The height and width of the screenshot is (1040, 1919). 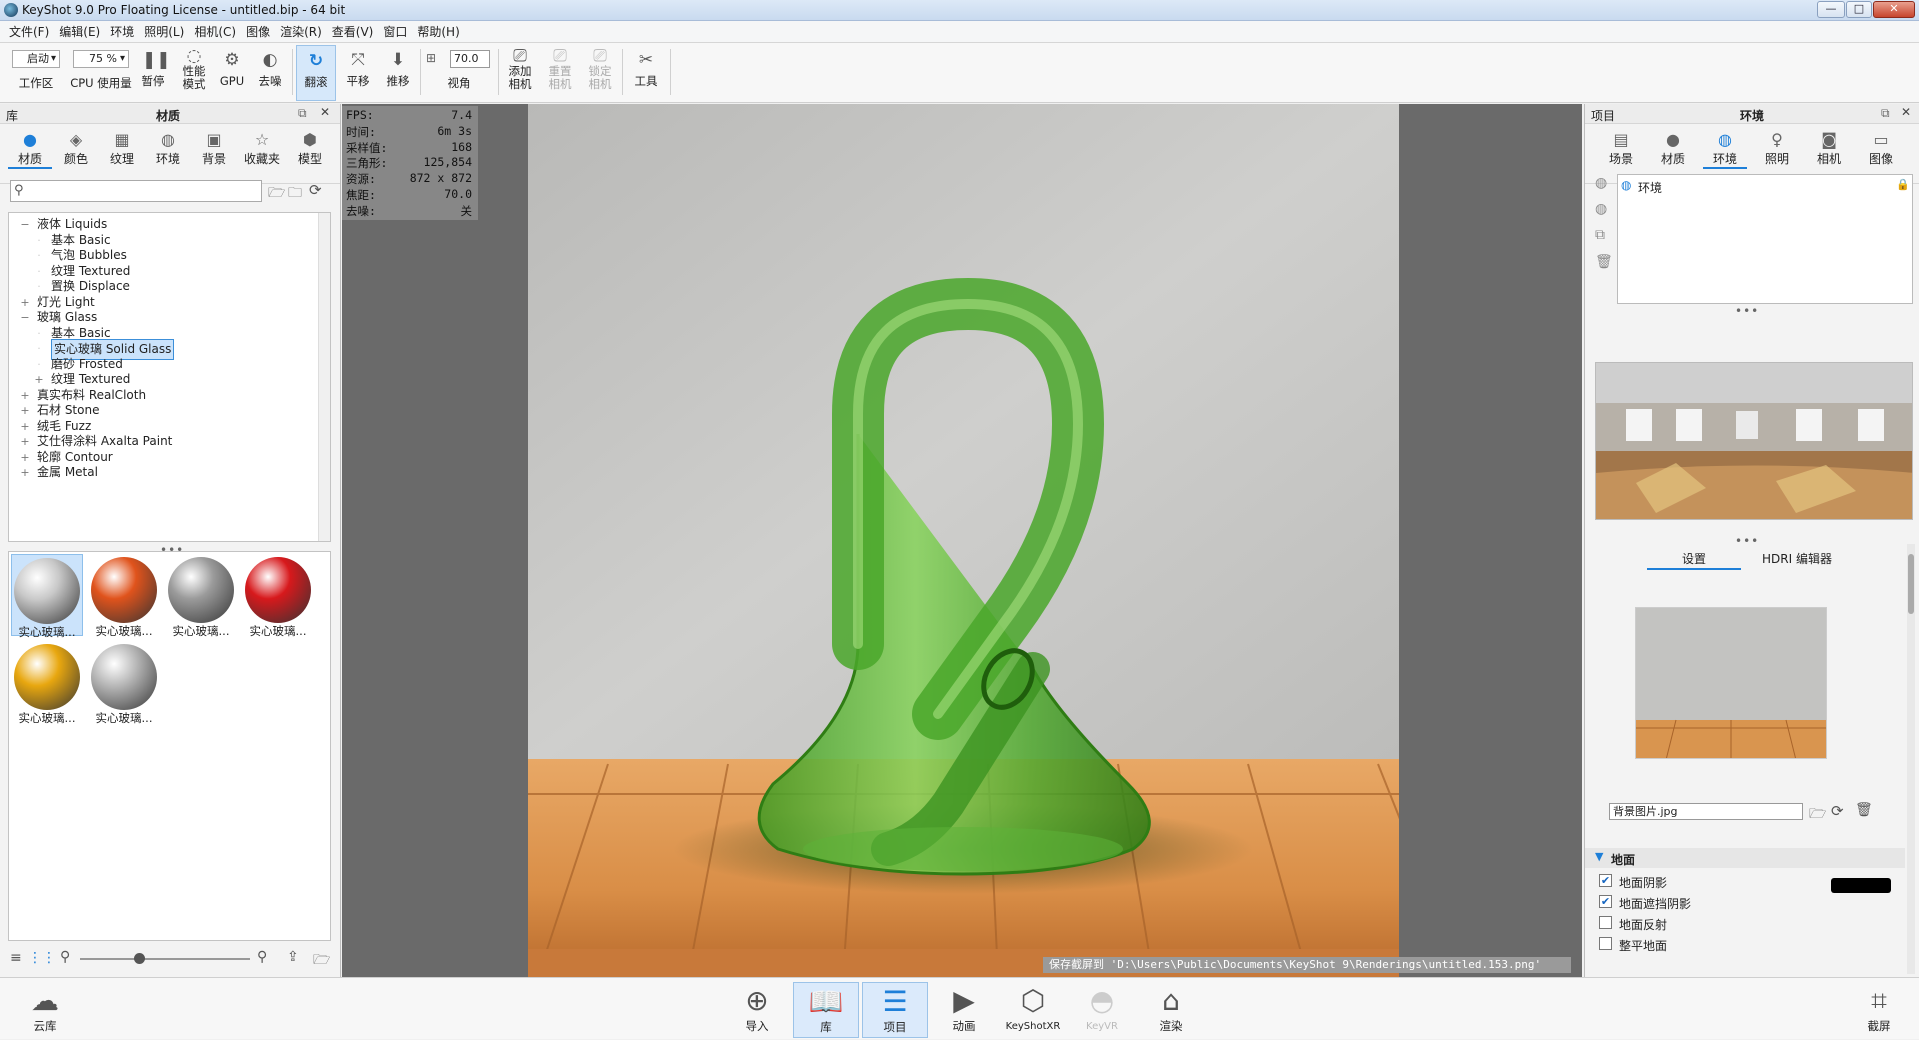 I want to click on tree-item: + 金属 Metal, so click(x=164, y=472).